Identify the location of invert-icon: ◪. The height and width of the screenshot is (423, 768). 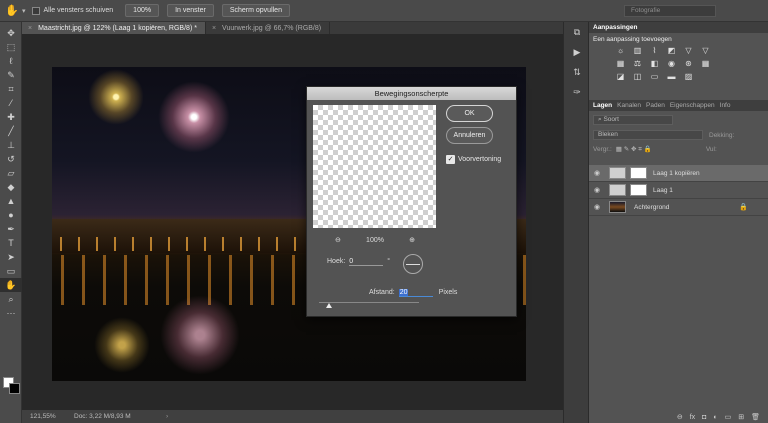
(620, 78).